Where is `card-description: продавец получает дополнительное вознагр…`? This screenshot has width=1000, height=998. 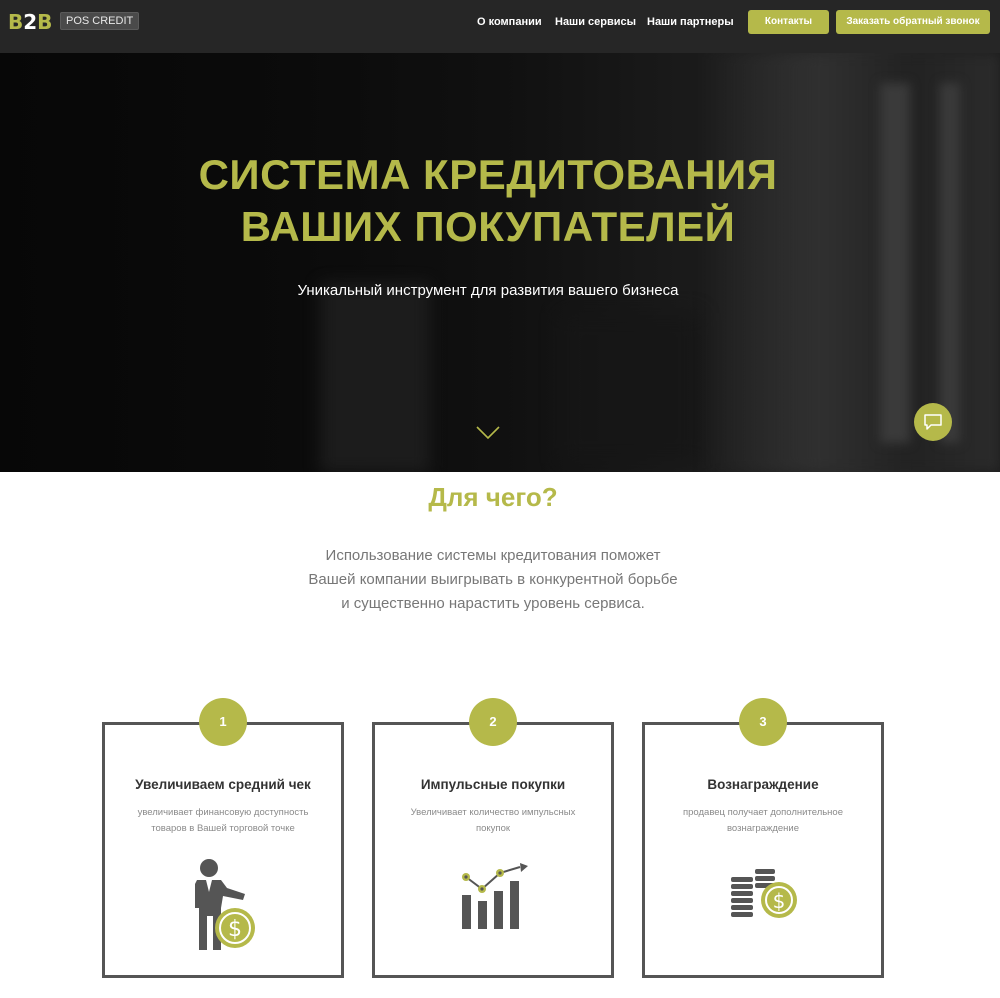 card-description: продавец получает дополнительное вознагр… is located at coordinates (763, 820).